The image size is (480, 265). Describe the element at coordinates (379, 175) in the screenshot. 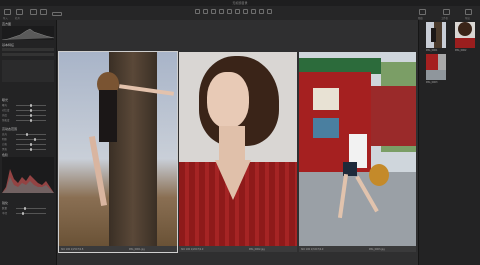

I see `planter` at that location.